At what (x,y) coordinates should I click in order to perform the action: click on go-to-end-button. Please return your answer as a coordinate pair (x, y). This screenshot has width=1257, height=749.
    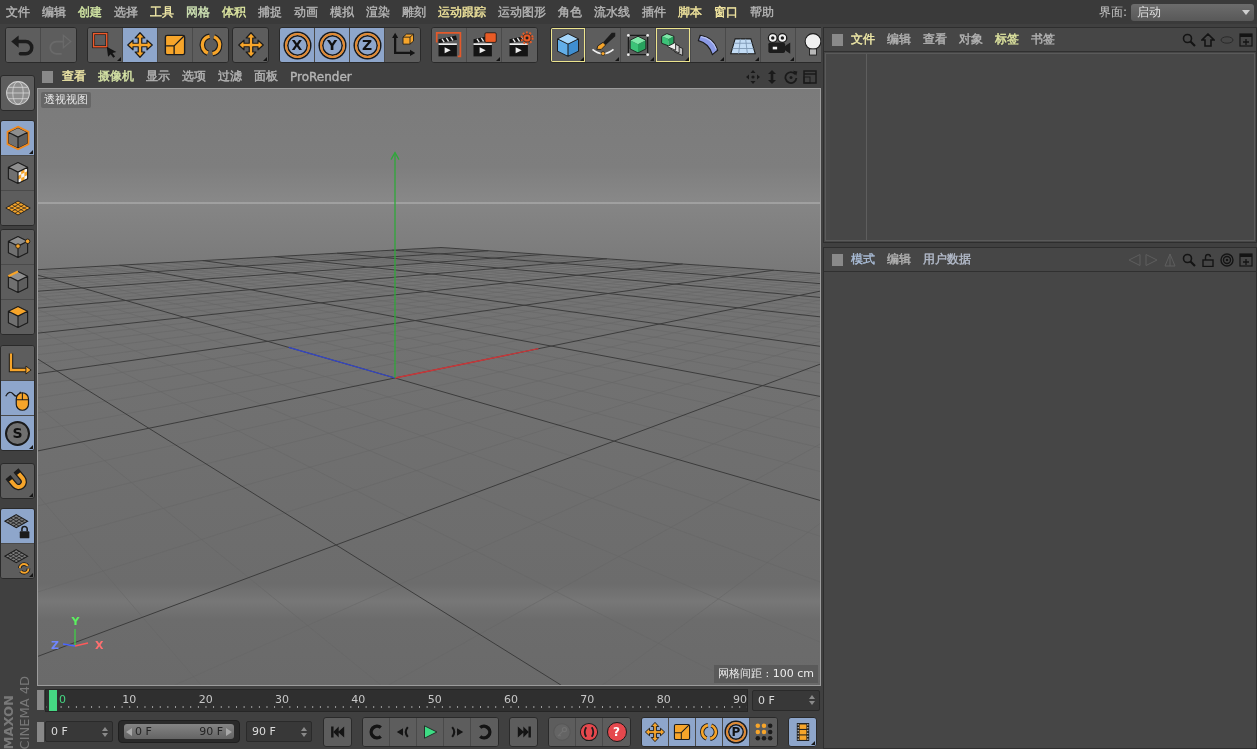
    Looking at the image, I should click on (523, 731).